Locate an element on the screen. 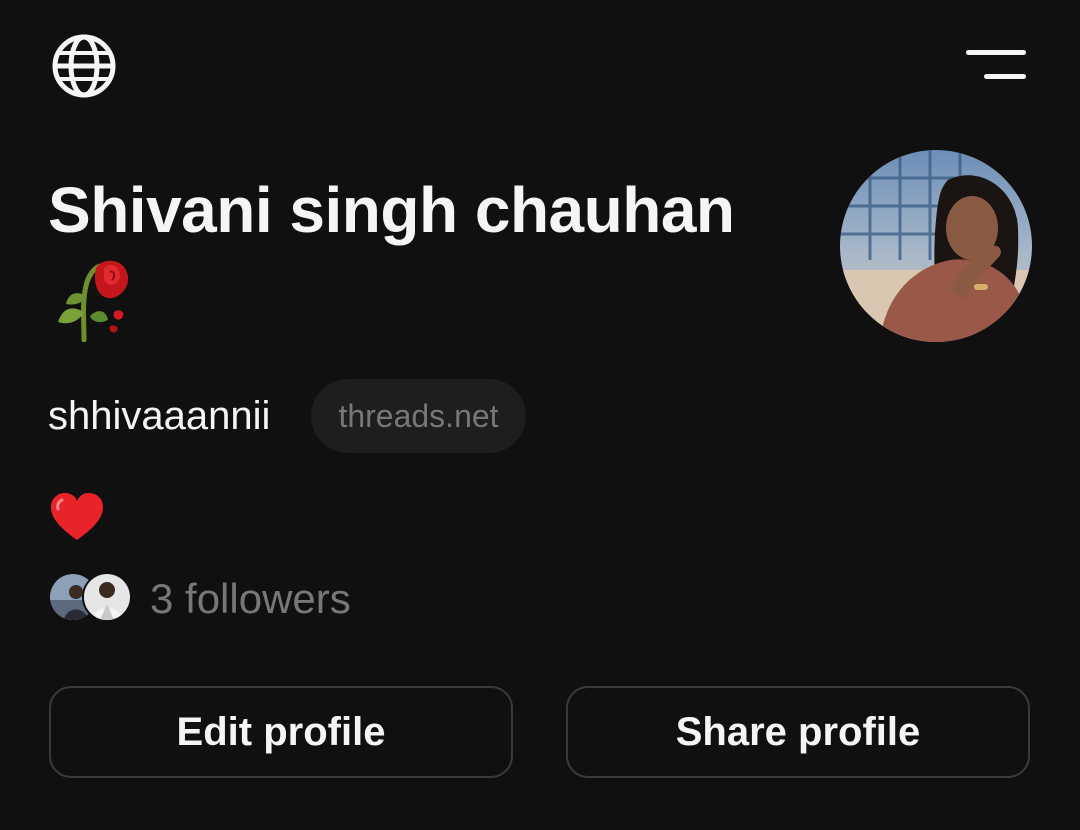 The image size is (1080, 830). followers-count: 3 followers is located at coordinates (250, 599).